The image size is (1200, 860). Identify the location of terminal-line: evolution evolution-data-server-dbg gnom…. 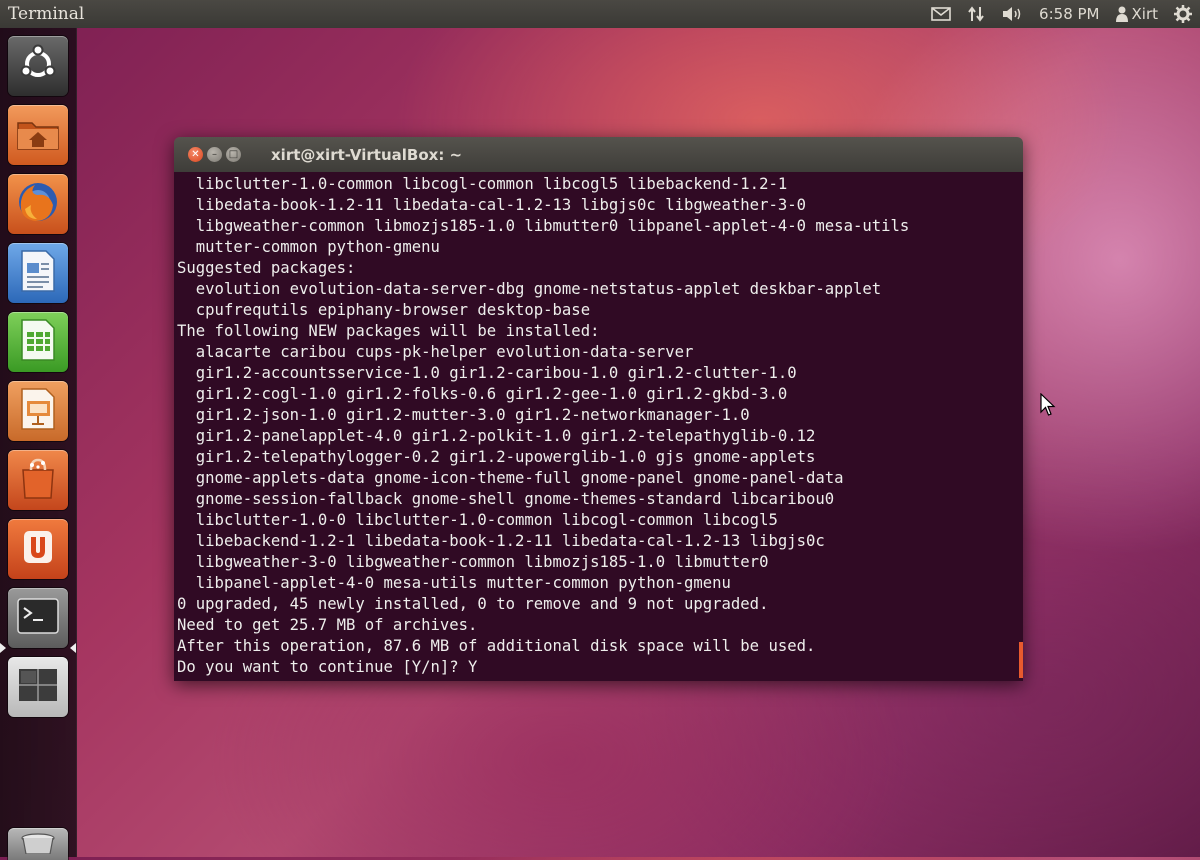
(529, 289).